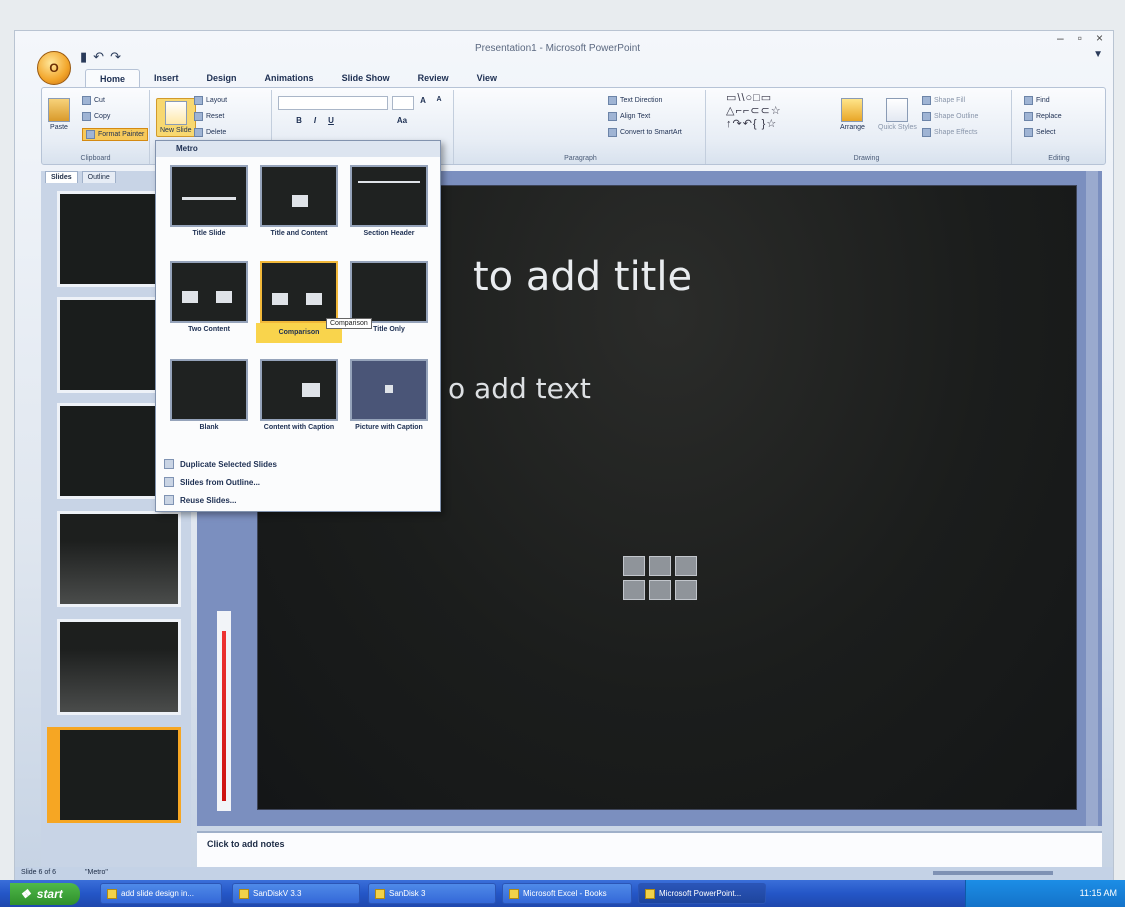 This screenshot has height=907, width=1125. Describe the element at coordinates (166, 78) in the screenshot. I see `tab-insert: Insert` at that location.